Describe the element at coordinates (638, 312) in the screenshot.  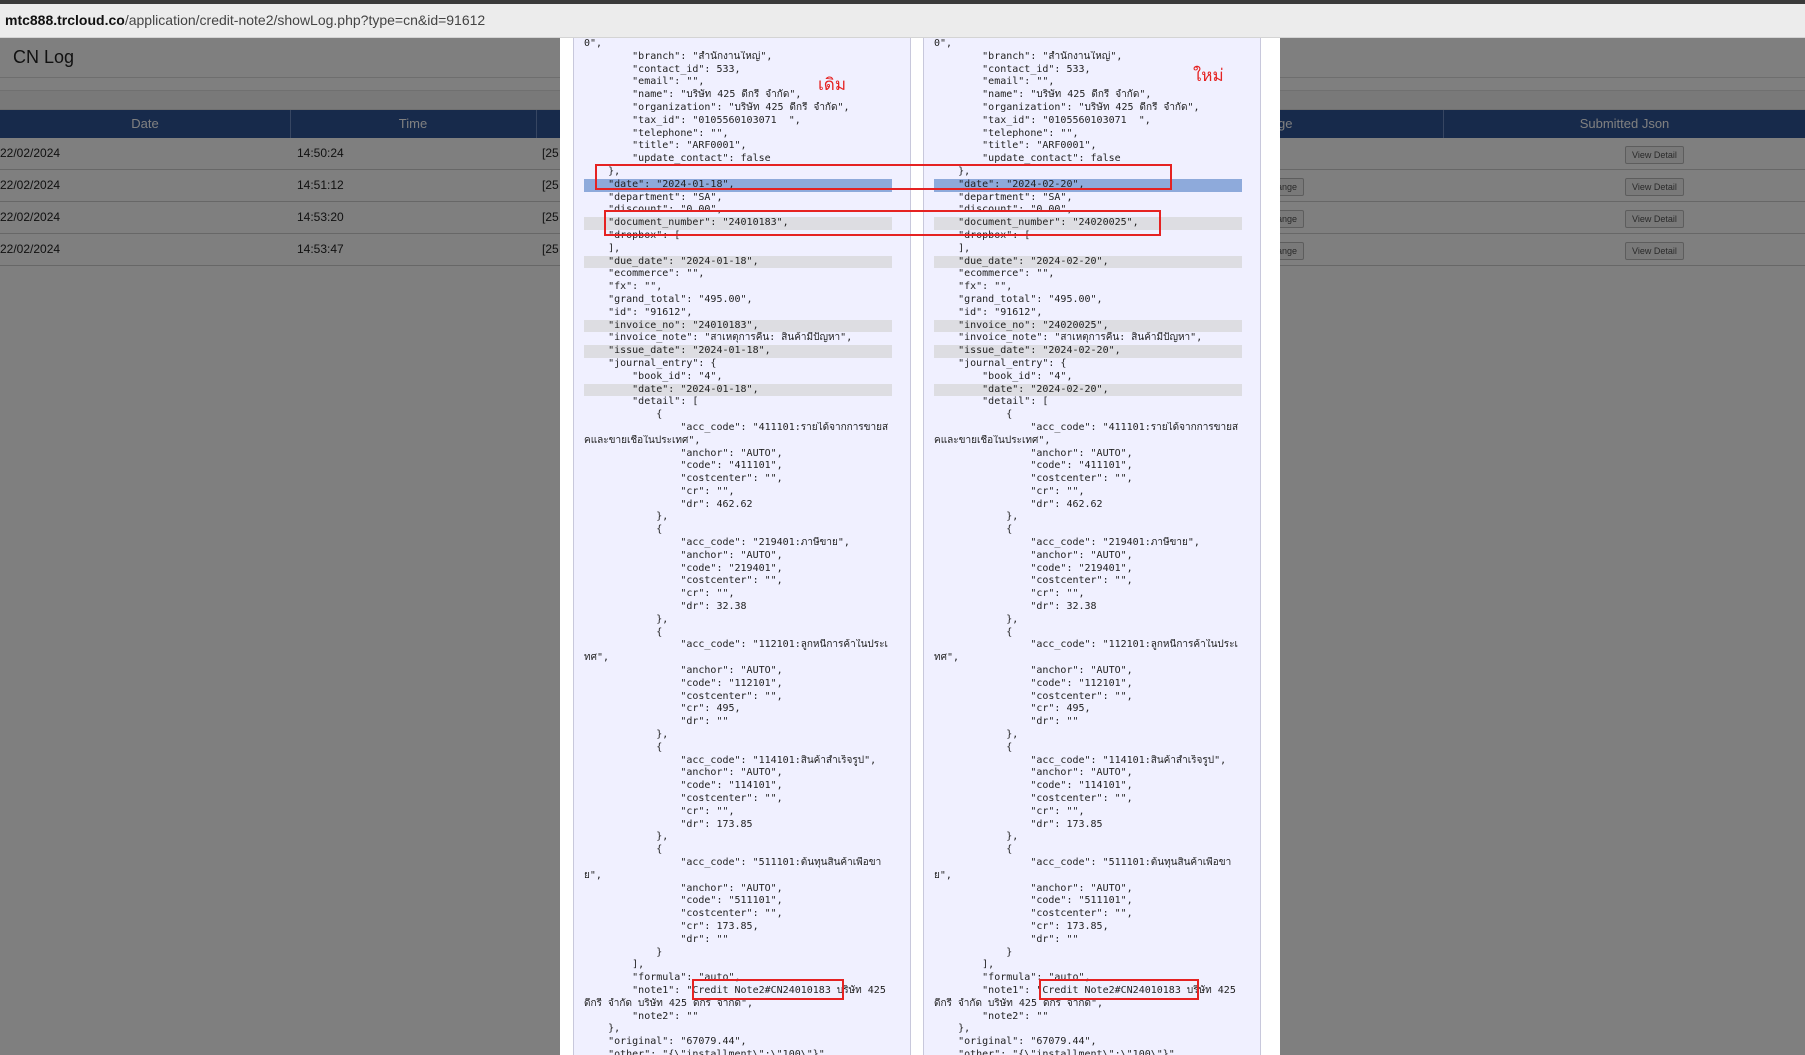
I see `json-line: "id": "91612",` at that location.